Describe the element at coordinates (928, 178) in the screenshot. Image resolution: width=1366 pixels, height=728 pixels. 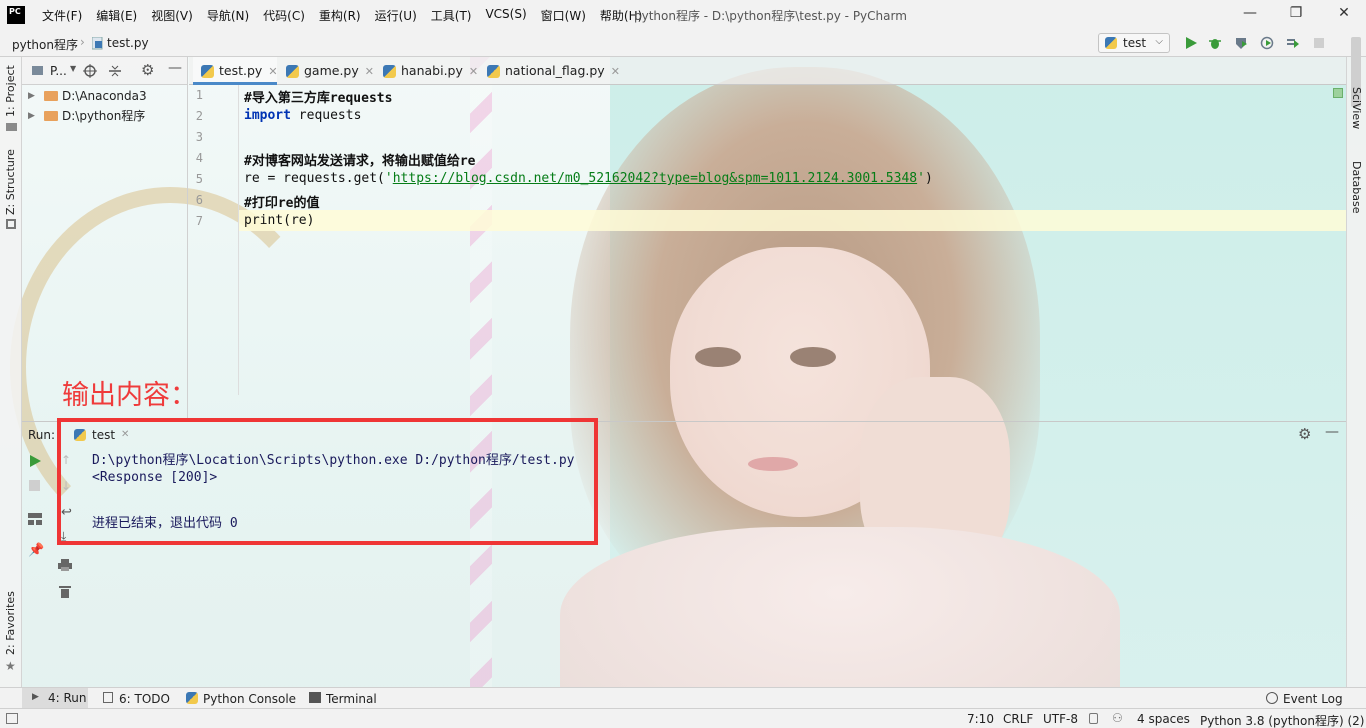
I see `code-text: )` at that location.